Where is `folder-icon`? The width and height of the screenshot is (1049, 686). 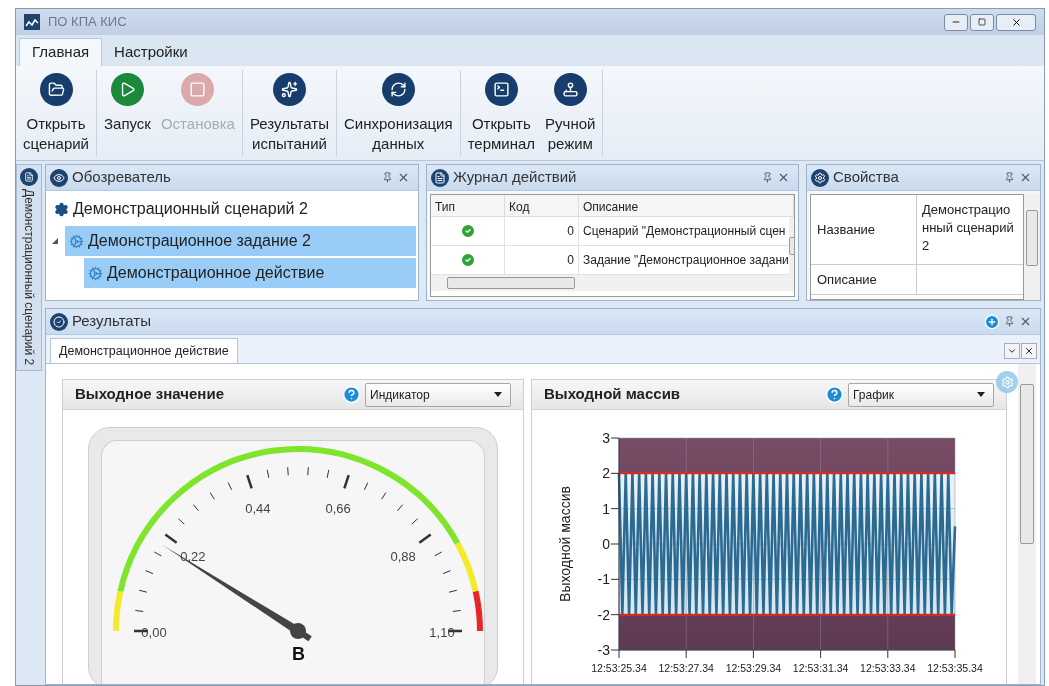 folder-icon is located at coordinates (56, 89).